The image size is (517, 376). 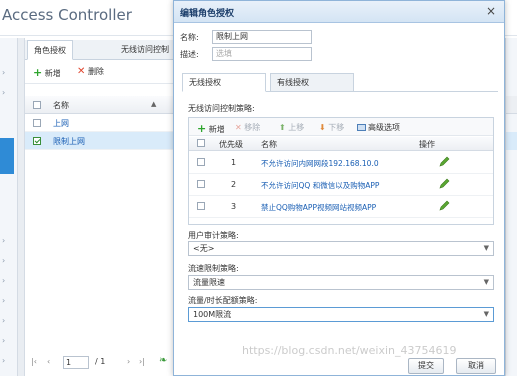 What do you see at coordinates (48, 361) in the screenshot?
I see `prev-page-icon: ‹` at bounding box center [48, 361].